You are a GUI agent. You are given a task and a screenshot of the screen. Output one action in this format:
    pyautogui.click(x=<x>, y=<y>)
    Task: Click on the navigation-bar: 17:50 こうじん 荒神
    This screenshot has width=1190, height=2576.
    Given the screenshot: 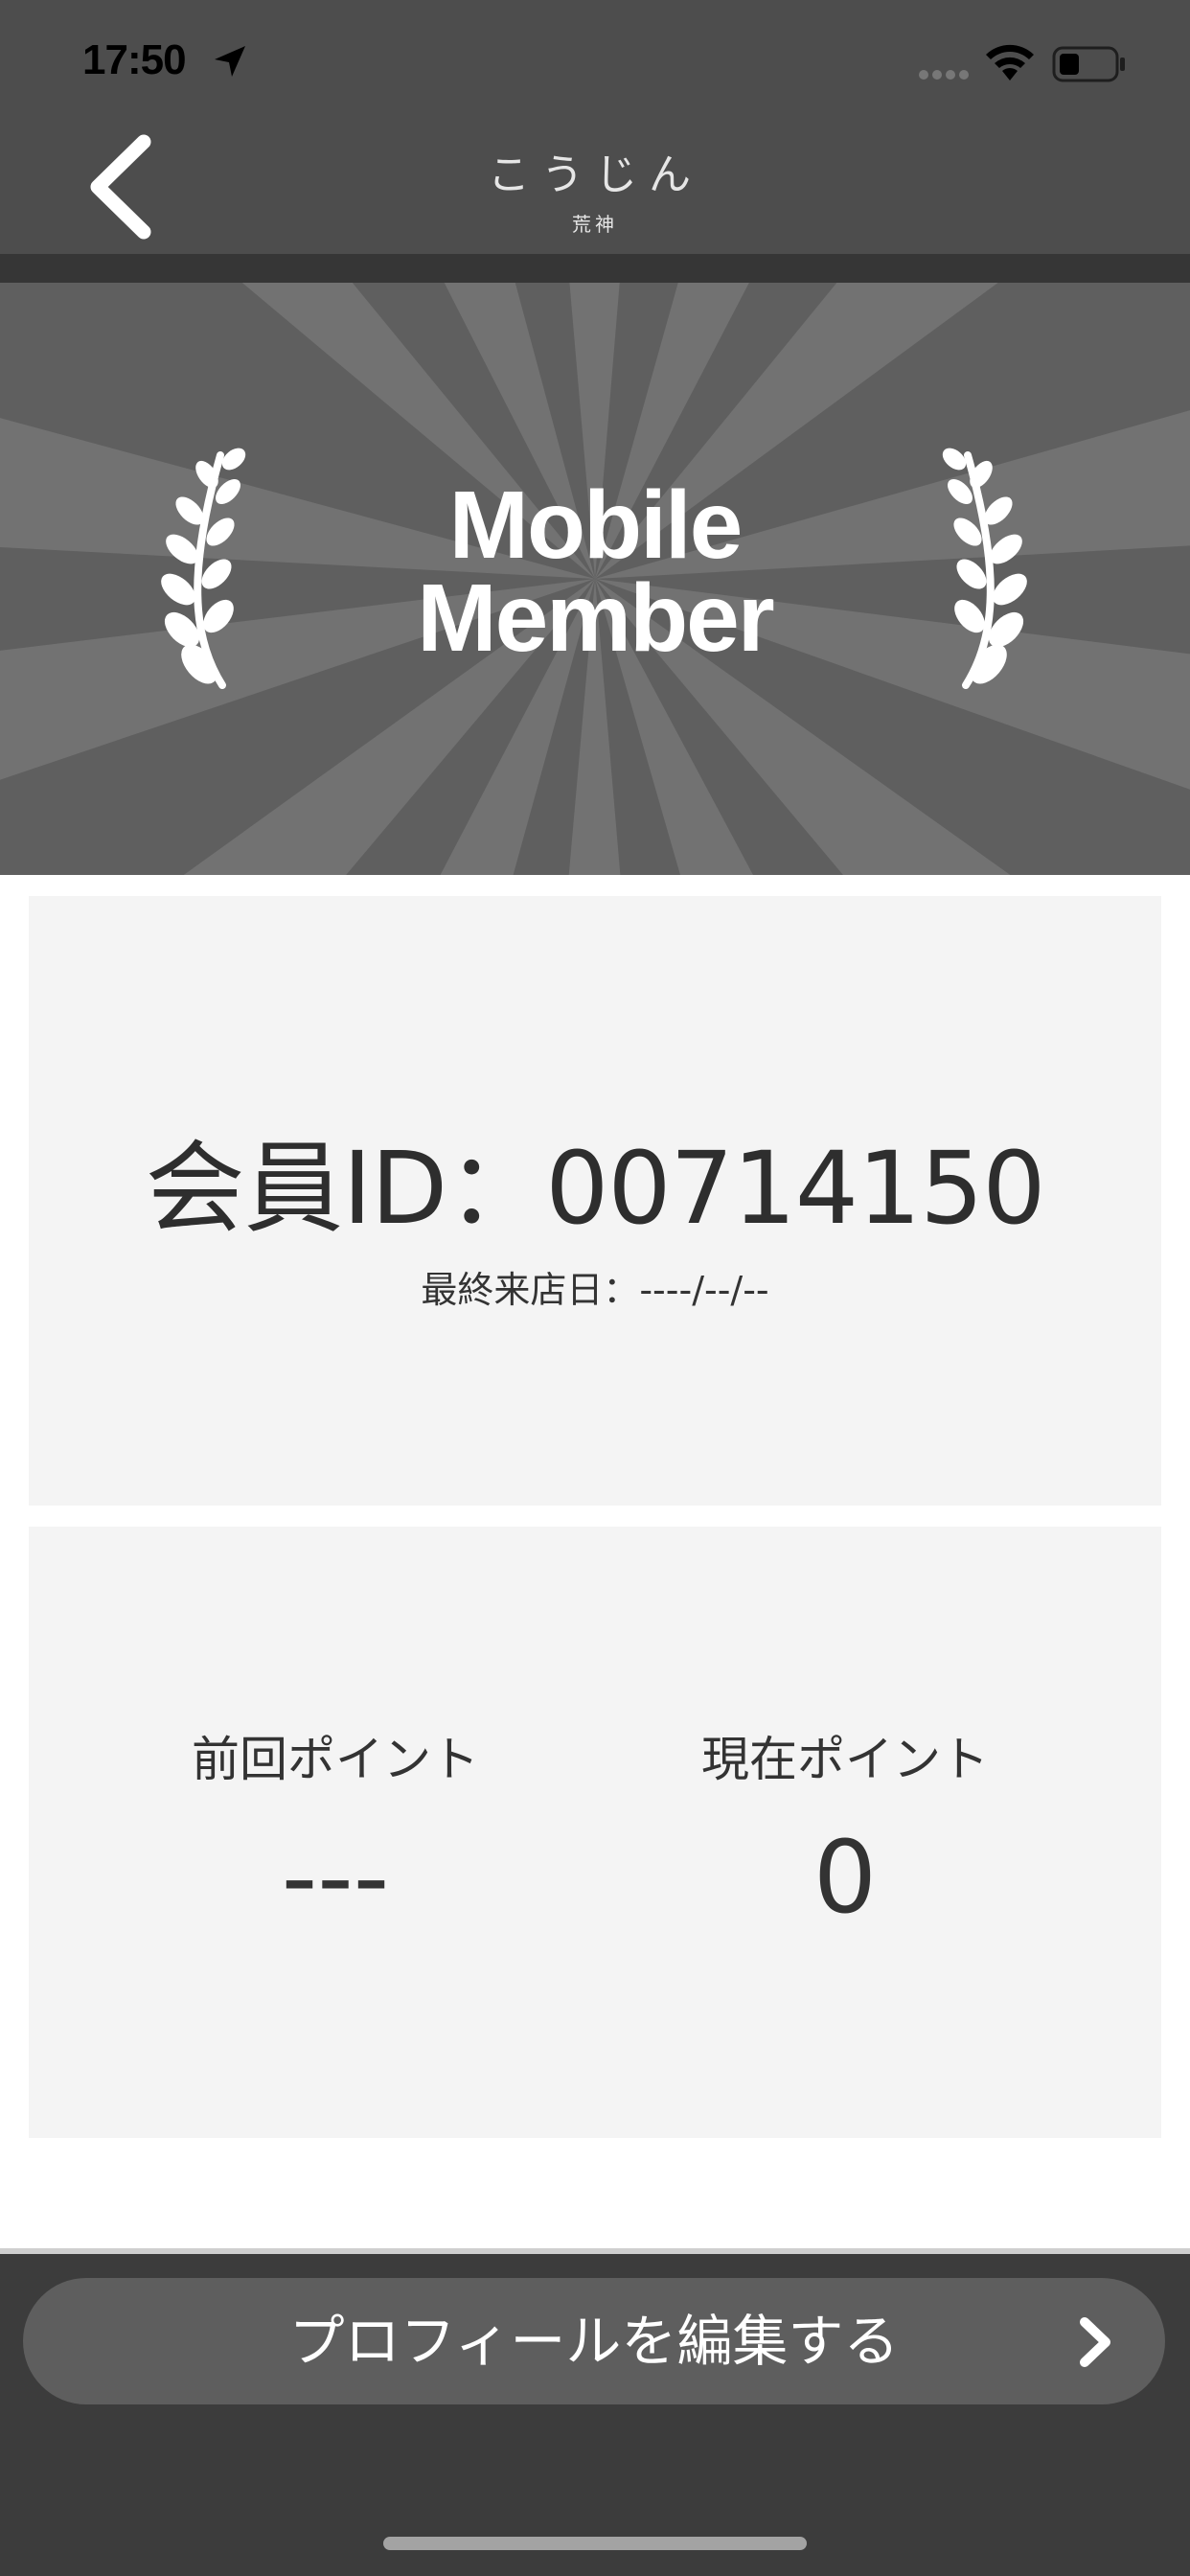 What is the action you would take?
    pyautogui.click(x=595, y=150)
    